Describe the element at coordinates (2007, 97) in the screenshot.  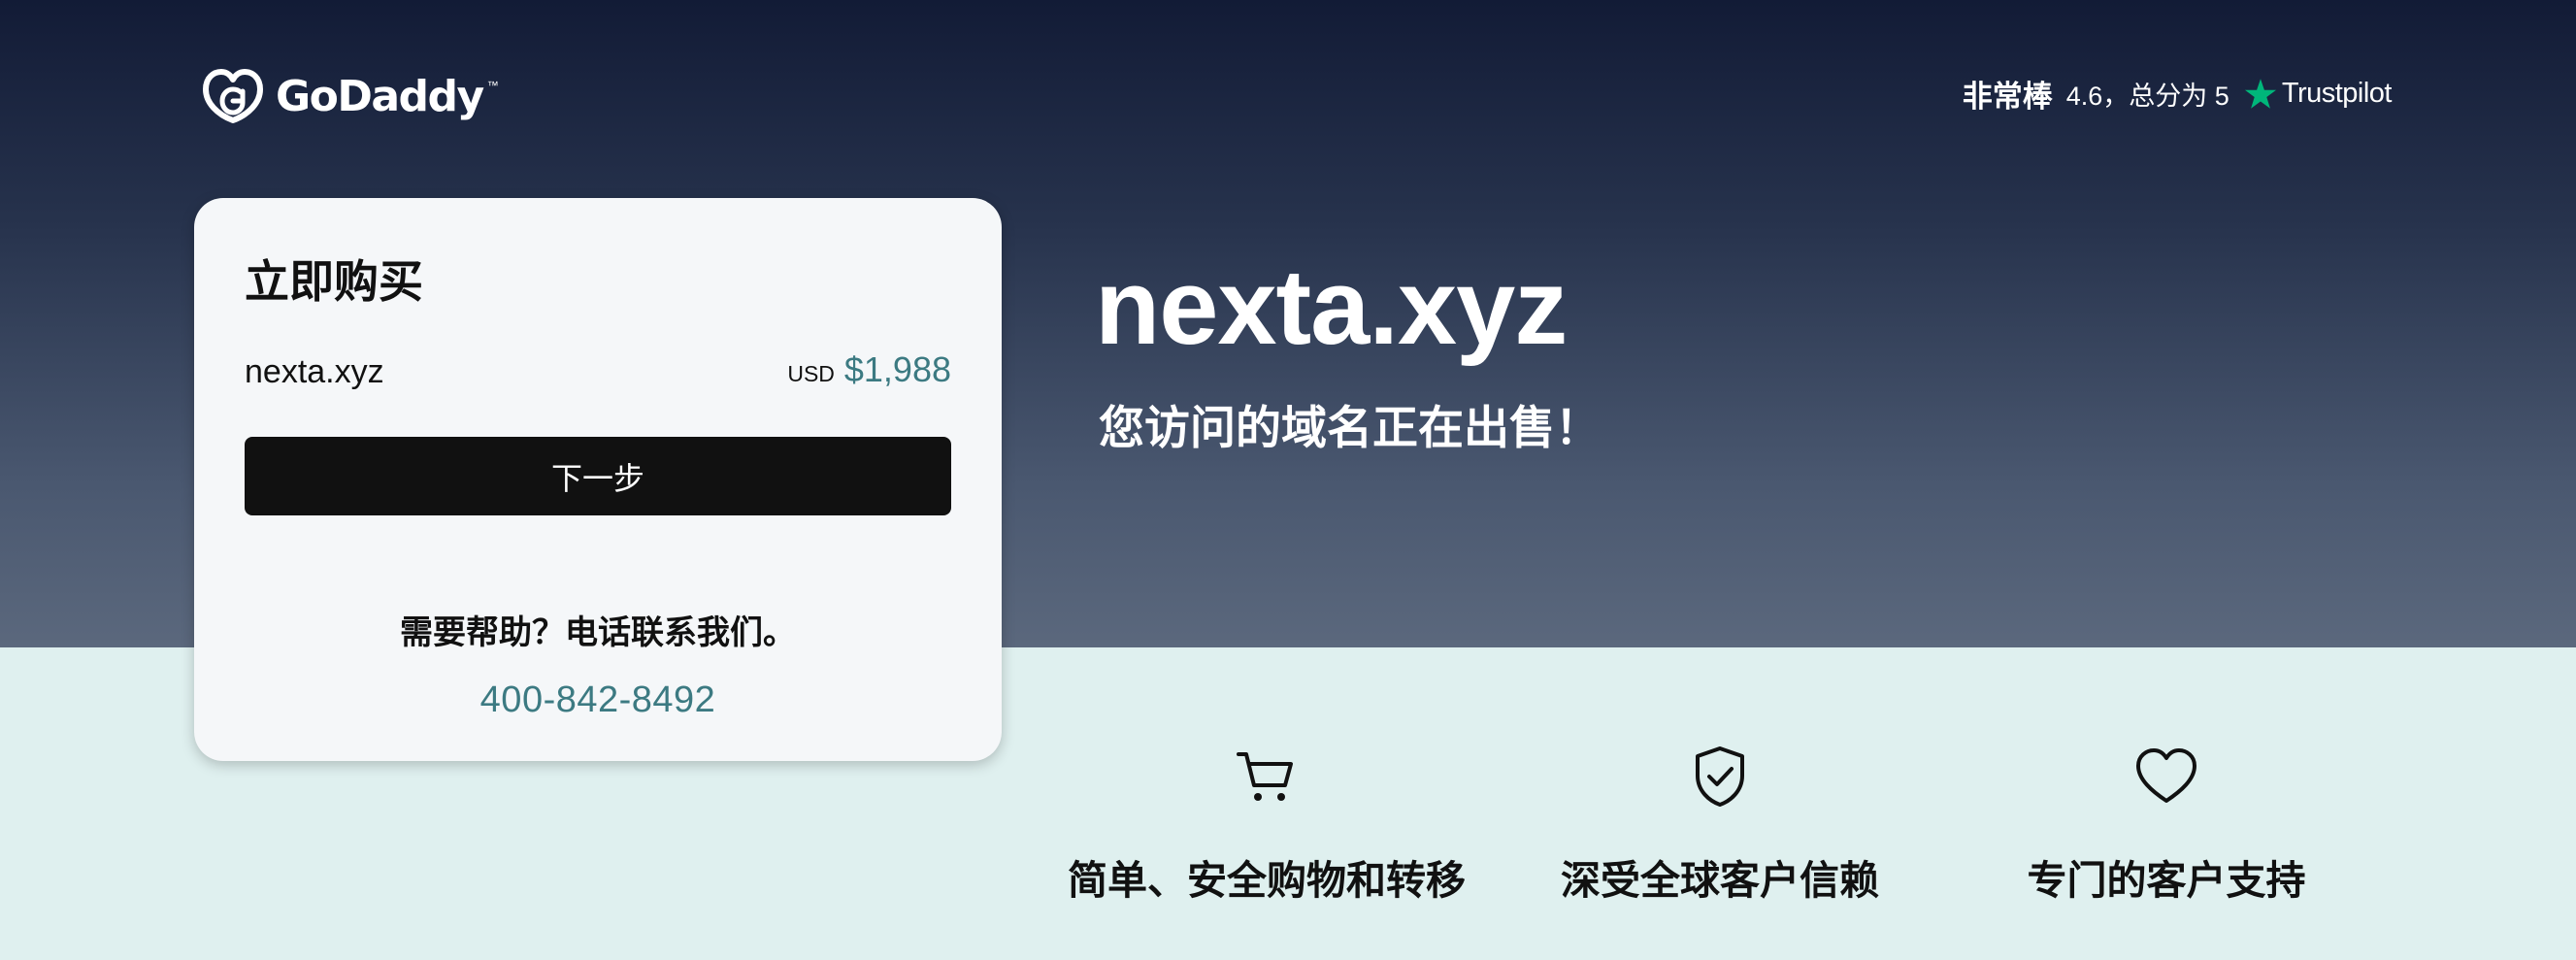
I see `rating-label: 非常棒` at that location.